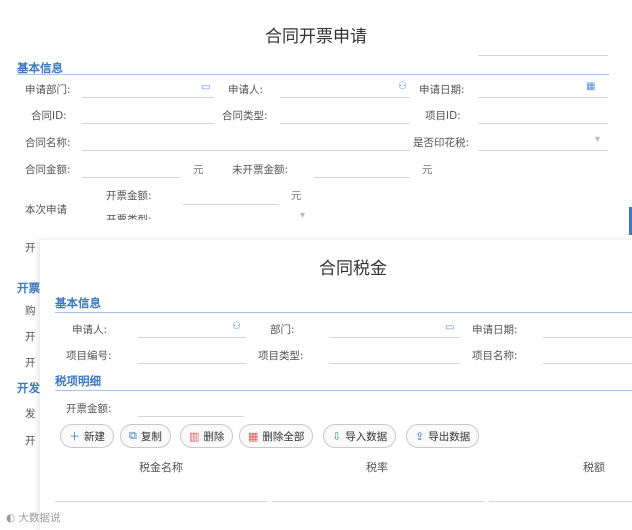  I want to click on contract-id-field, so click(148, 115).